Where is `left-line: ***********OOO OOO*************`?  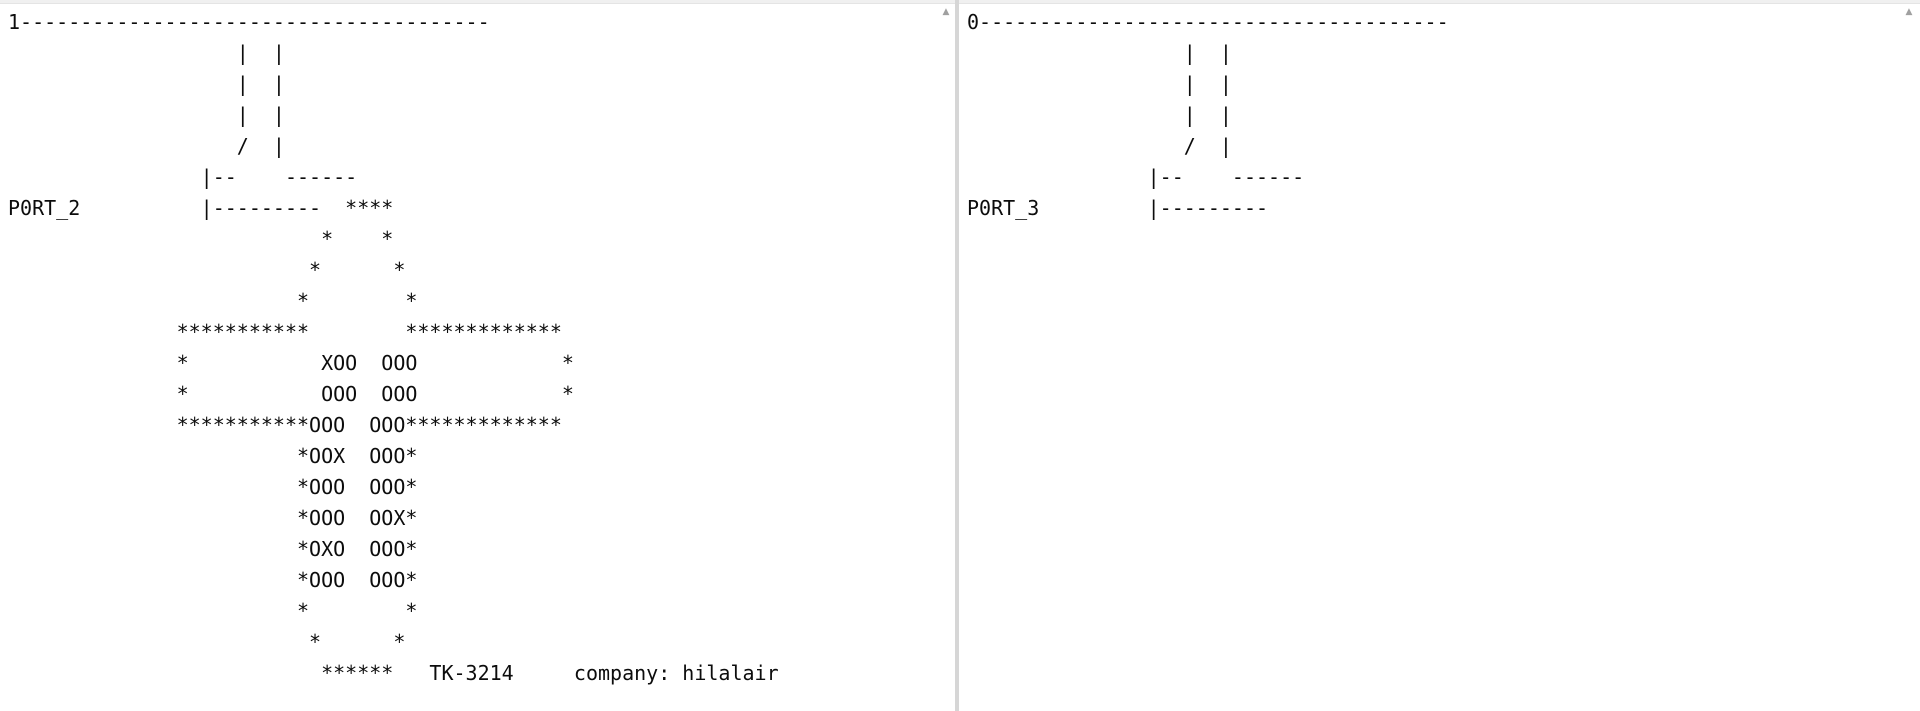 left-line: ***********OOO OOO************* is located at coordinates (285, 425).